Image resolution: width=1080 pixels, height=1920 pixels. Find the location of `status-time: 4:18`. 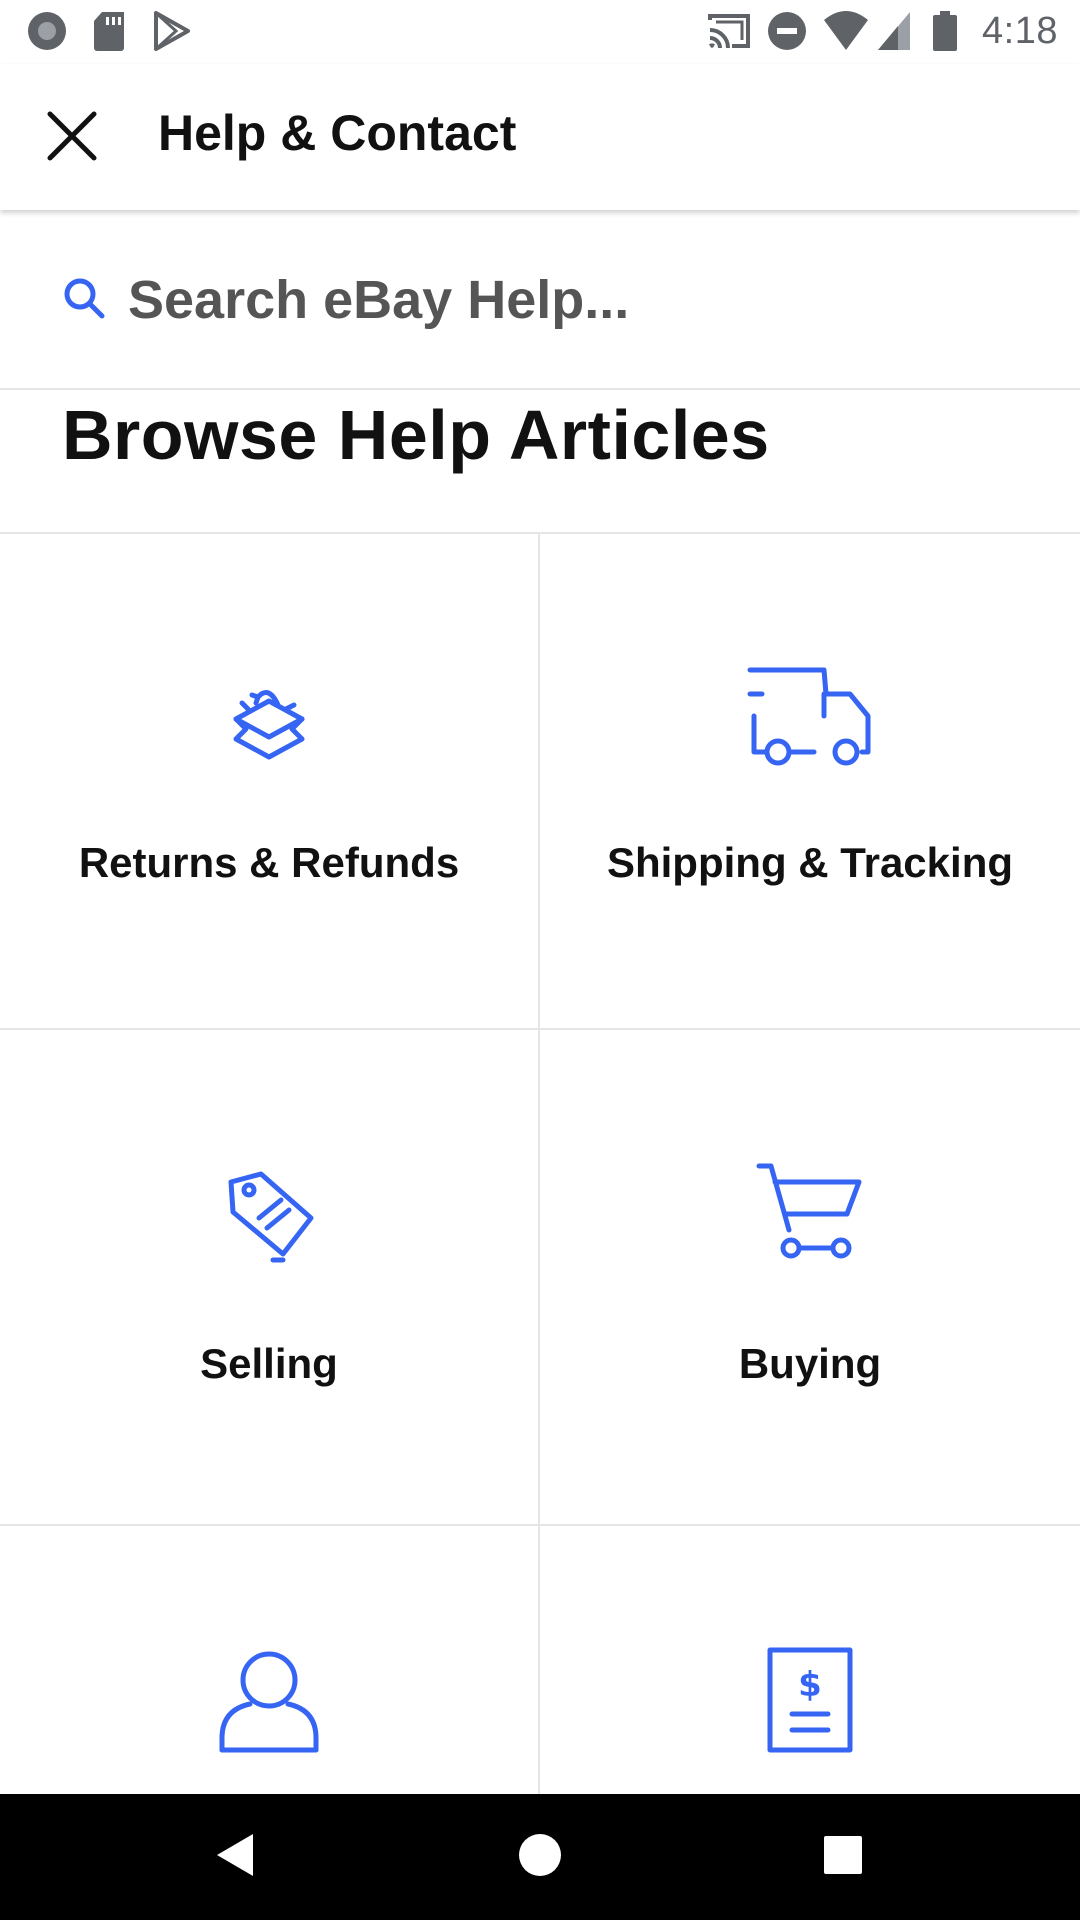

status-time: 4:18 is located at coordinates (1020, 31).